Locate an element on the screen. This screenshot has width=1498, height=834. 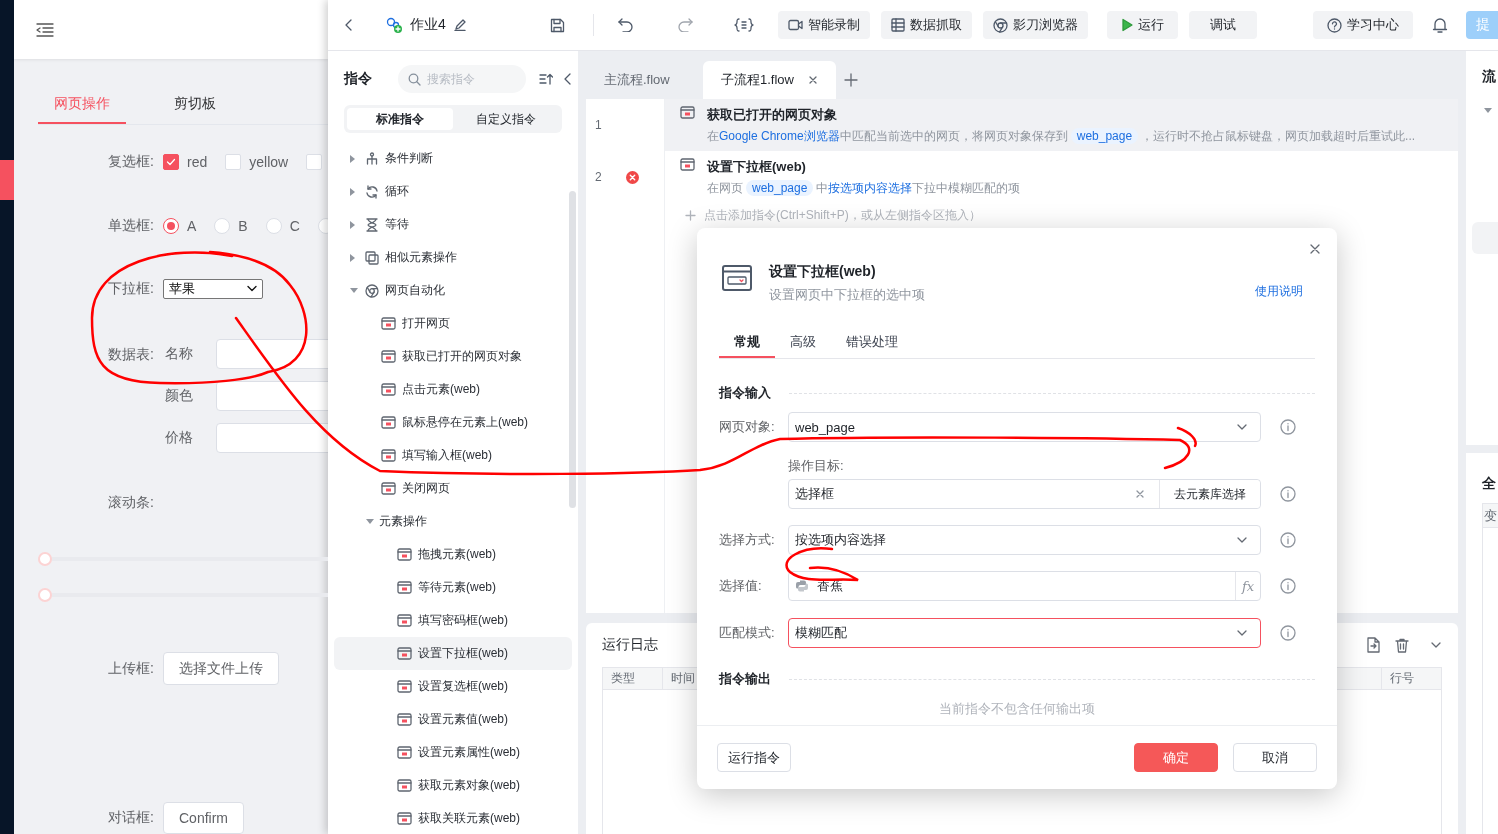
file-tab: 主流程.flow is located at coordinates (644, 80).